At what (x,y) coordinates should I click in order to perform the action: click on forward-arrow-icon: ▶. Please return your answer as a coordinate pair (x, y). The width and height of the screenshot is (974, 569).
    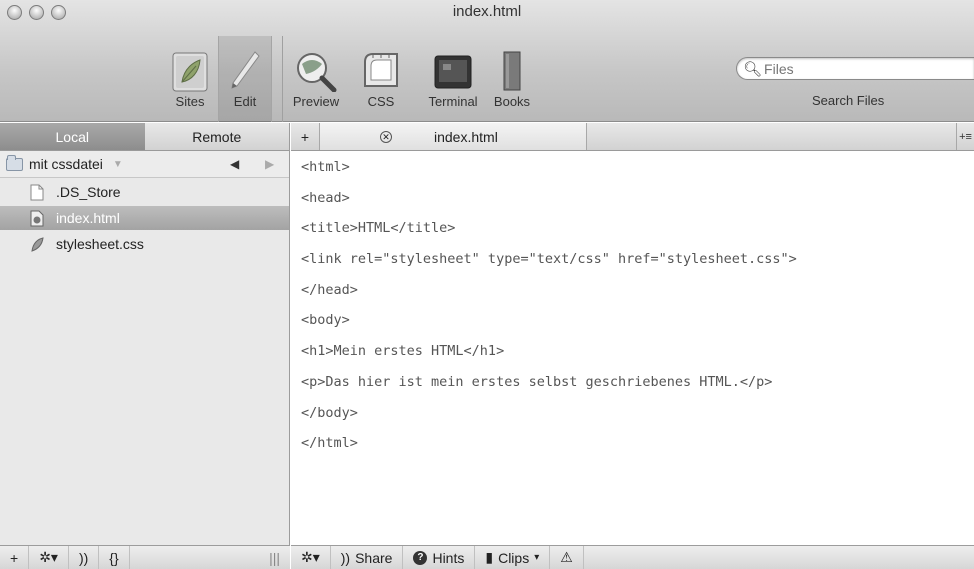
    Looking at the image, I should click on (269, 164).